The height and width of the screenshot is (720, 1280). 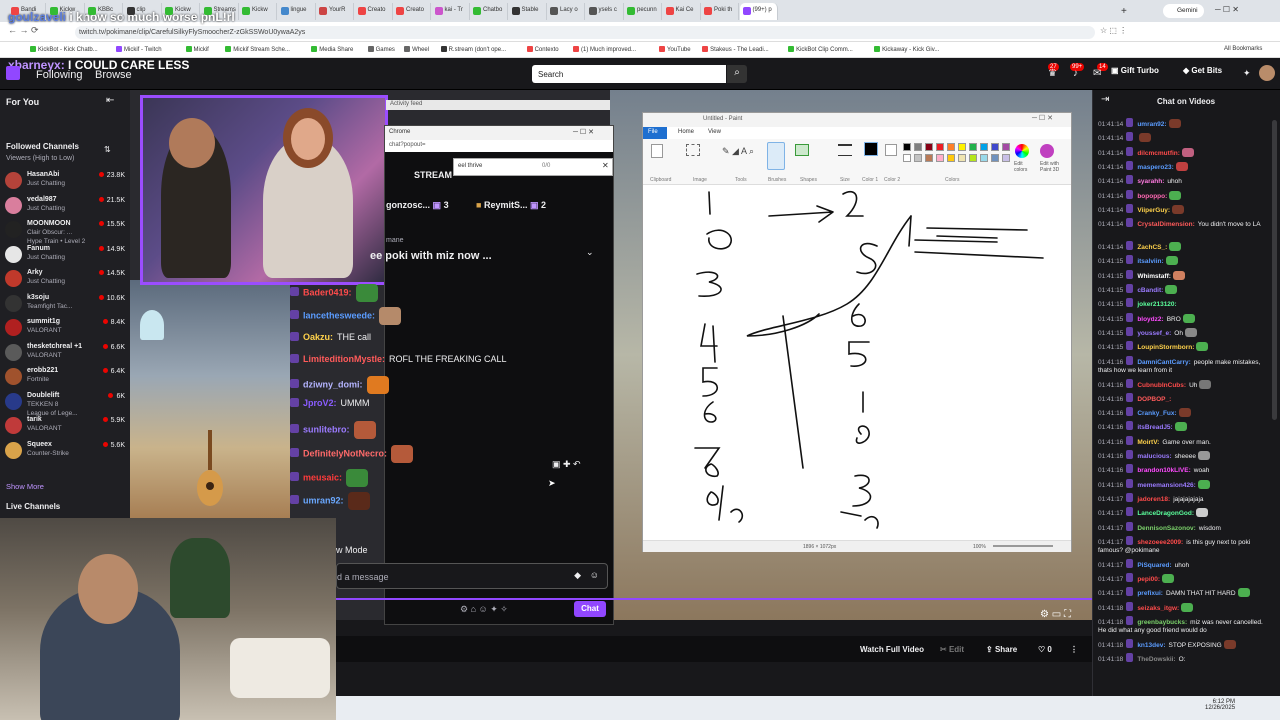 I want to click on chat-username: bopoppo:, so click(x=1152, y=196).